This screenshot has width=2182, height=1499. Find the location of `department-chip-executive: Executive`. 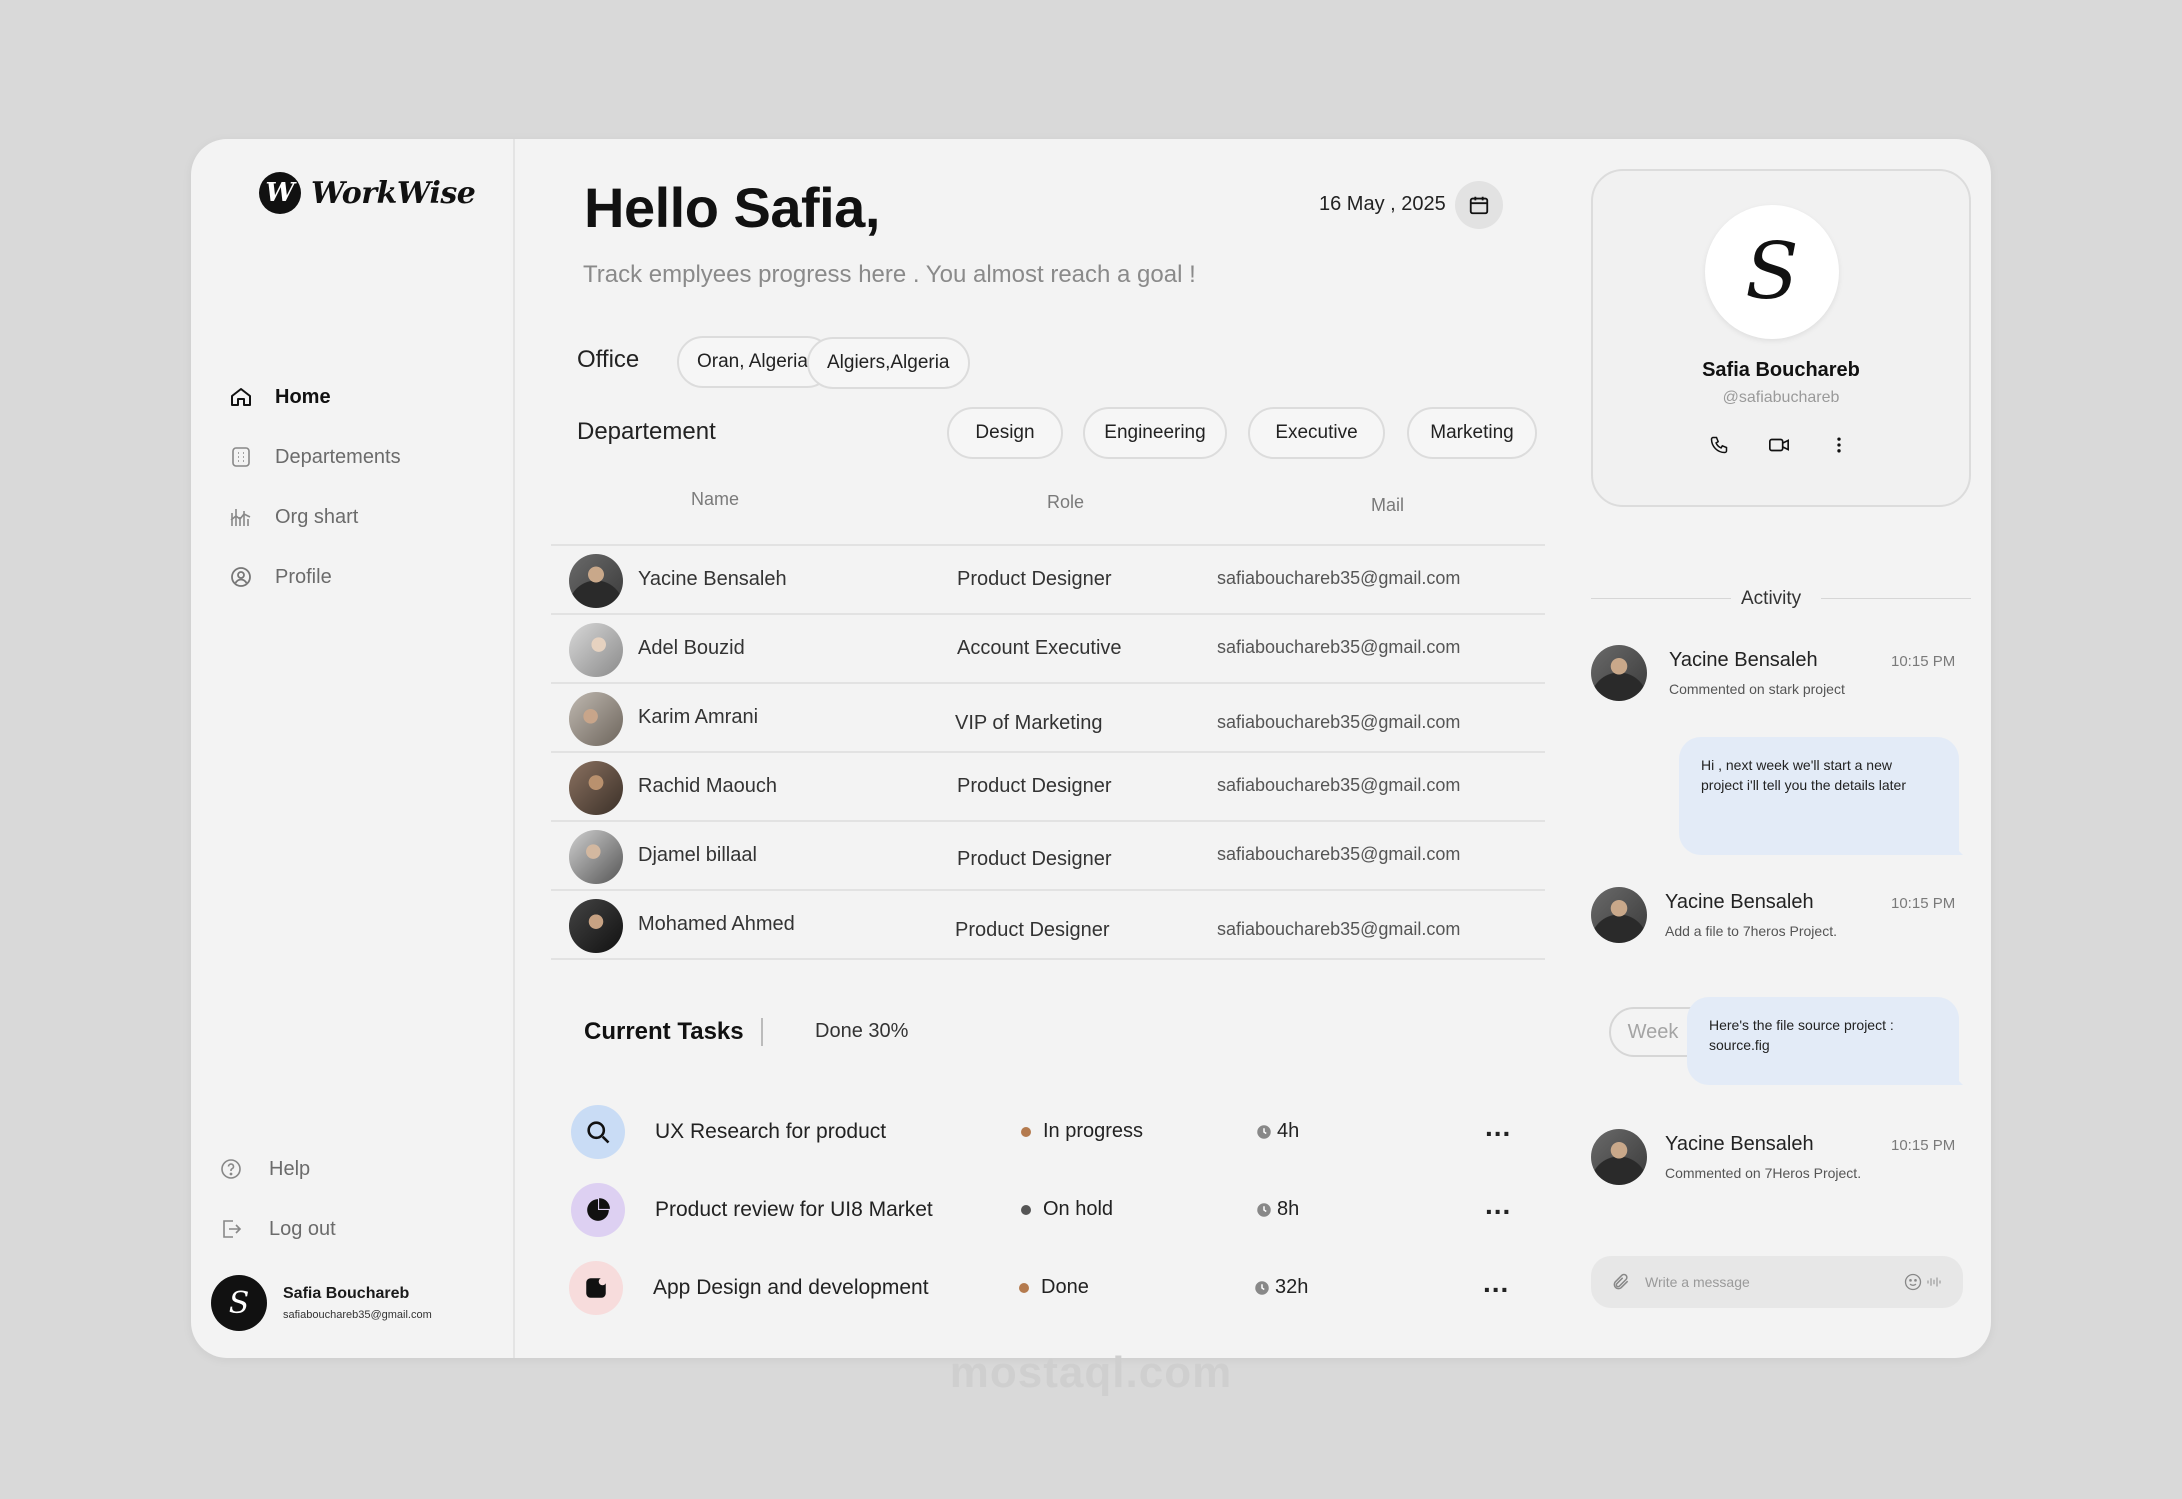

department-chip-executive: Executive is located at coordinates (1316, 433).